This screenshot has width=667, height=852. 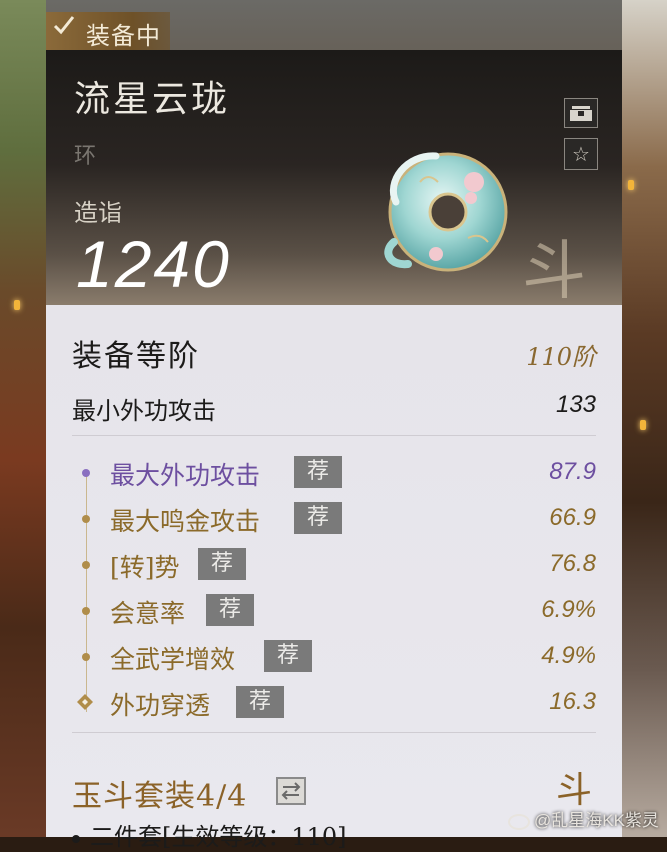 I want to click on equipped-label: 装备中, so click(x=123, y=36).